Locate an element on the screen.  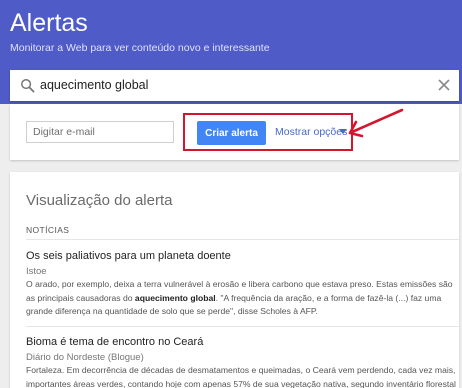
arrow-annotation-icon is located at coordinates (376, 123).